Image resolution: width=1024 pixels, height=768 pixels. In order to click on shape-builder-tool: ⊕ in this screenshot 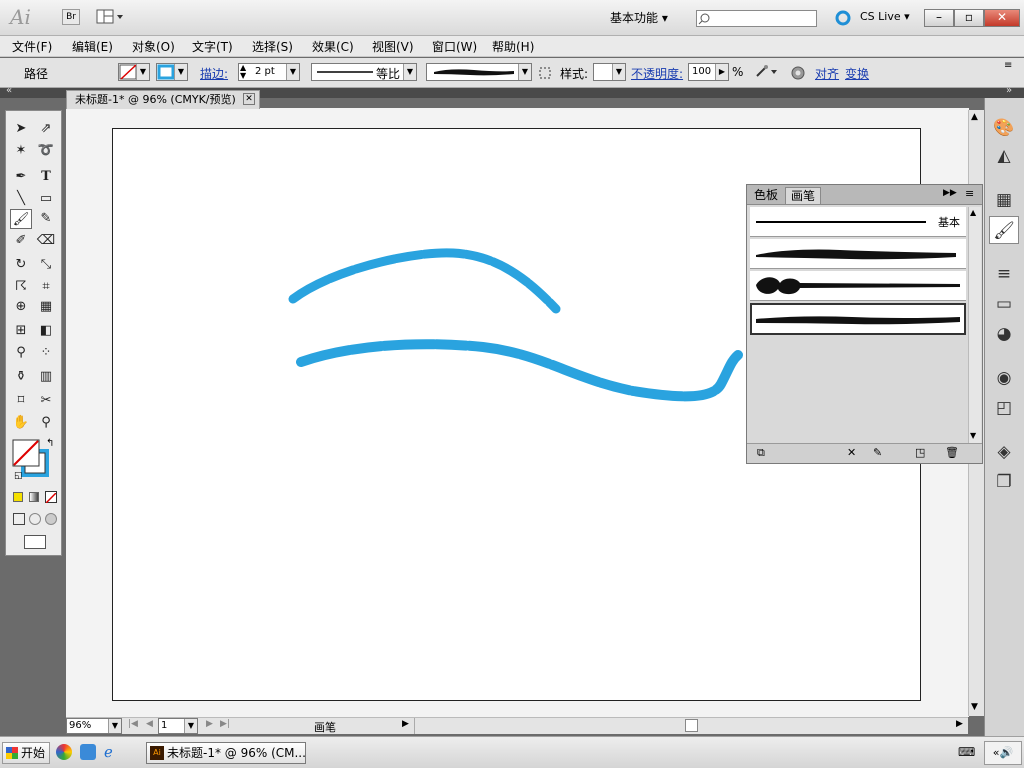, I will do `click(21, 307)`.